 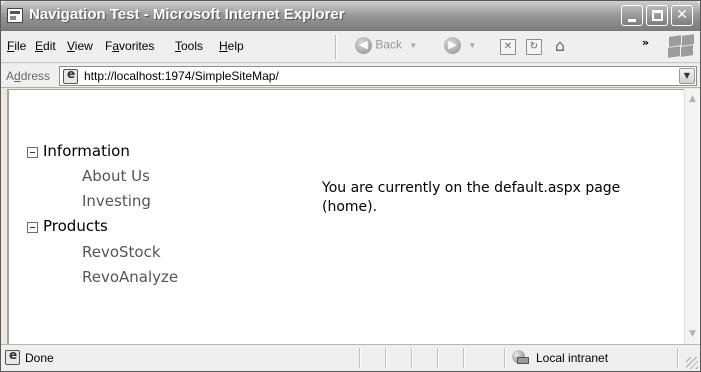 I want to click on local-intranet-icon, so click(x=521, y=357).